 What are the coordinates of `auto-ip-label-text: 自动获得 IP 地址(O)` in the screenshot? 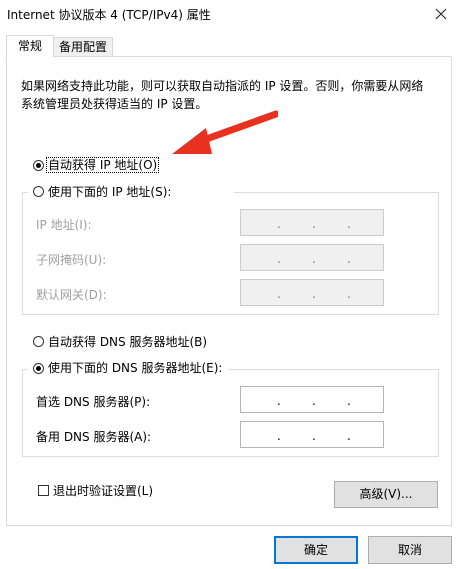 It's located at (102, 165).